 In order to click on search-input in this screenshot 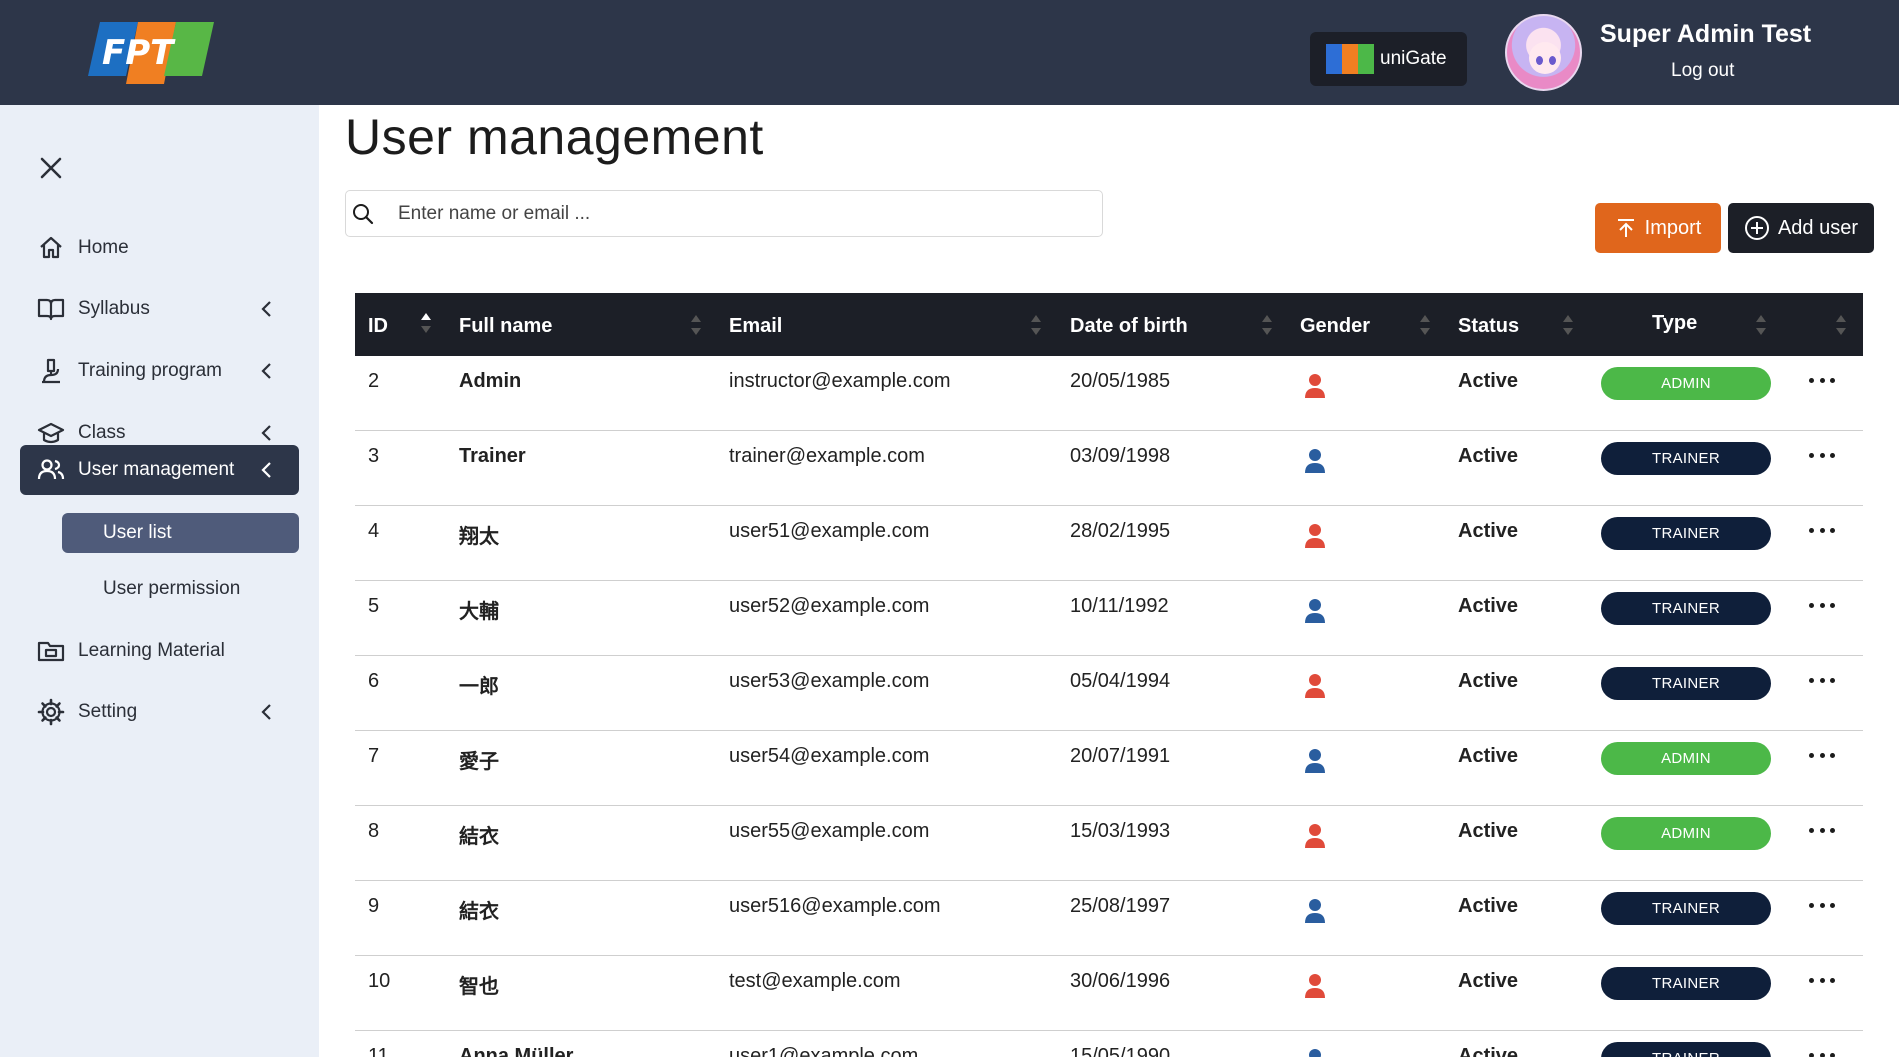, I will do `click(723, 213)`.